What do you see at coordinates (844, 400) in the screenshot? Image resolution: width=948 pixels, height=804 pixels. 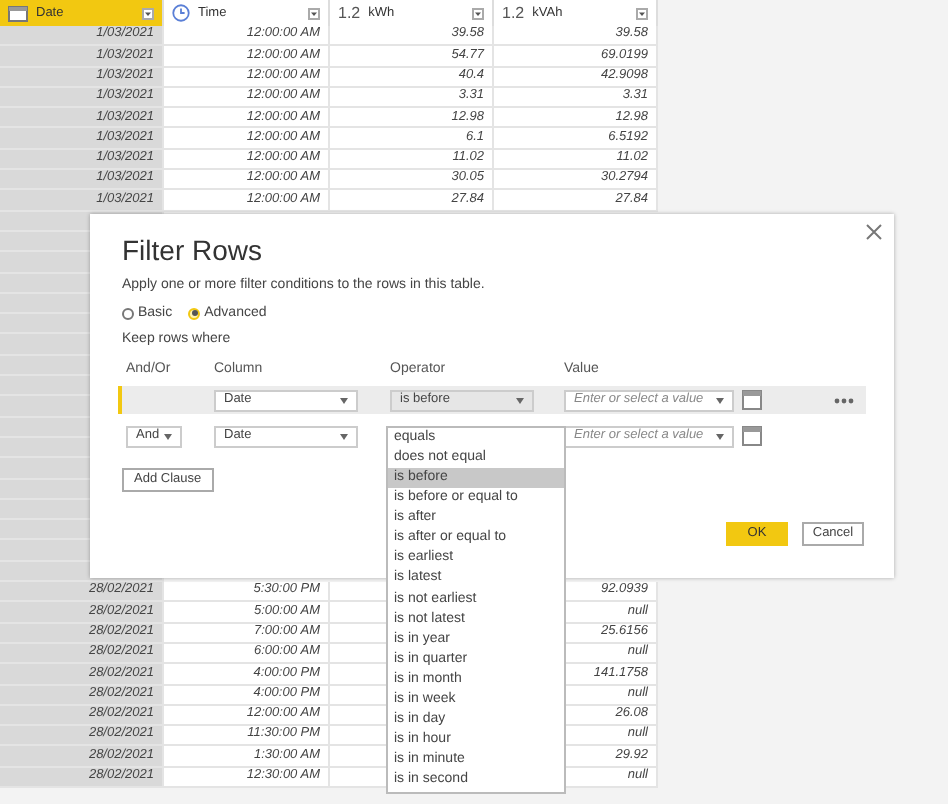 I see `more-options-icon` at bounding box center [844, 400].